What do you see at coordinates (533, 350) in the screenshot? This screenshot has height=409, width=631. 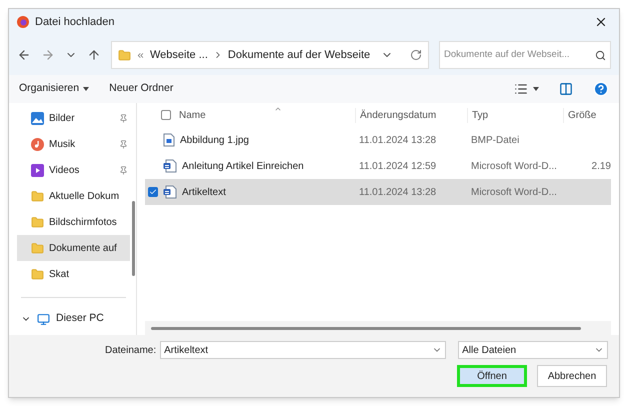 I see `file-type-dropdown: Alle Dateien` at bounding box center [533, 350].